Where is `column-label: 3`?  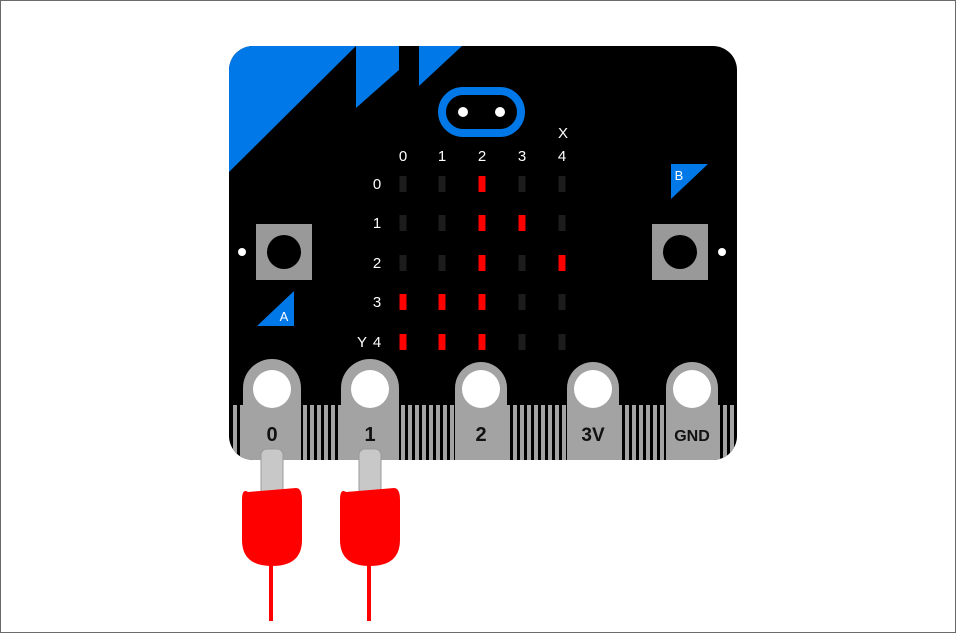 column-label: 3 is located at coordinates (522, 156).